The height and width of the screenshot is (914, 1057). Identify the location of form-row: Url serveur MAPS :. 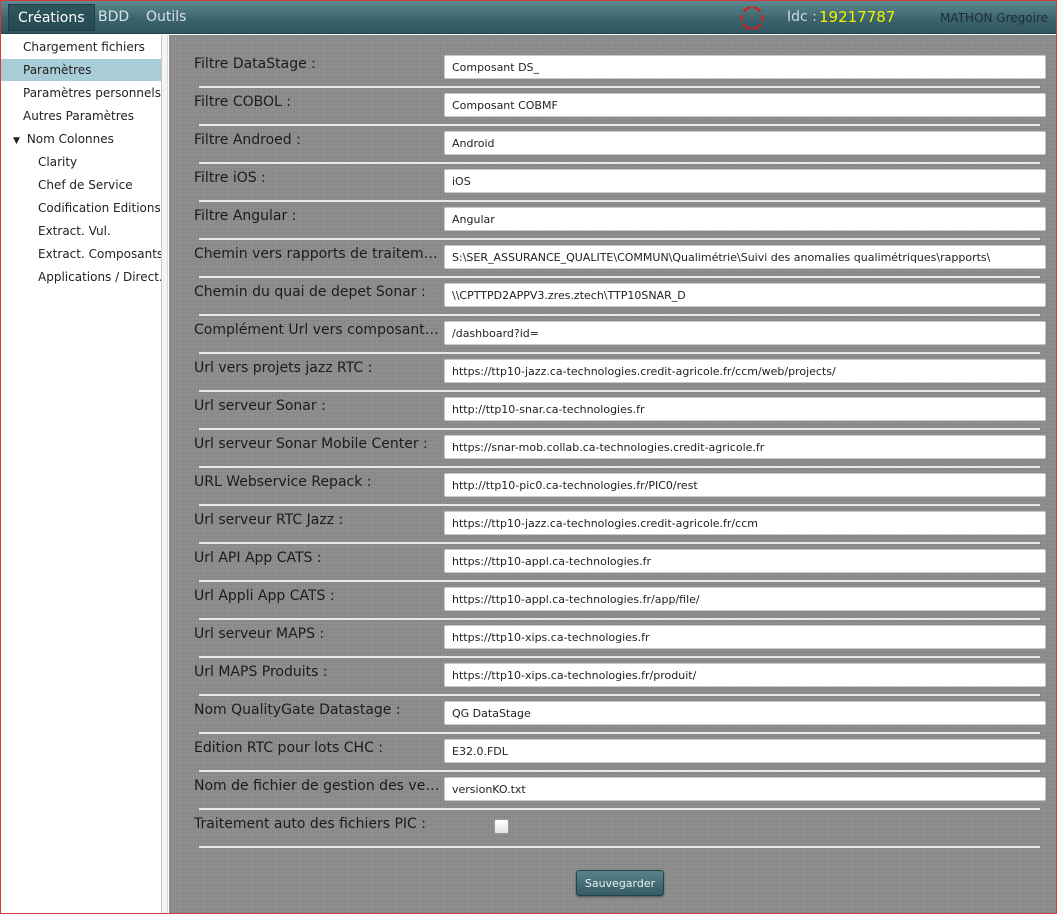
(619, 639).